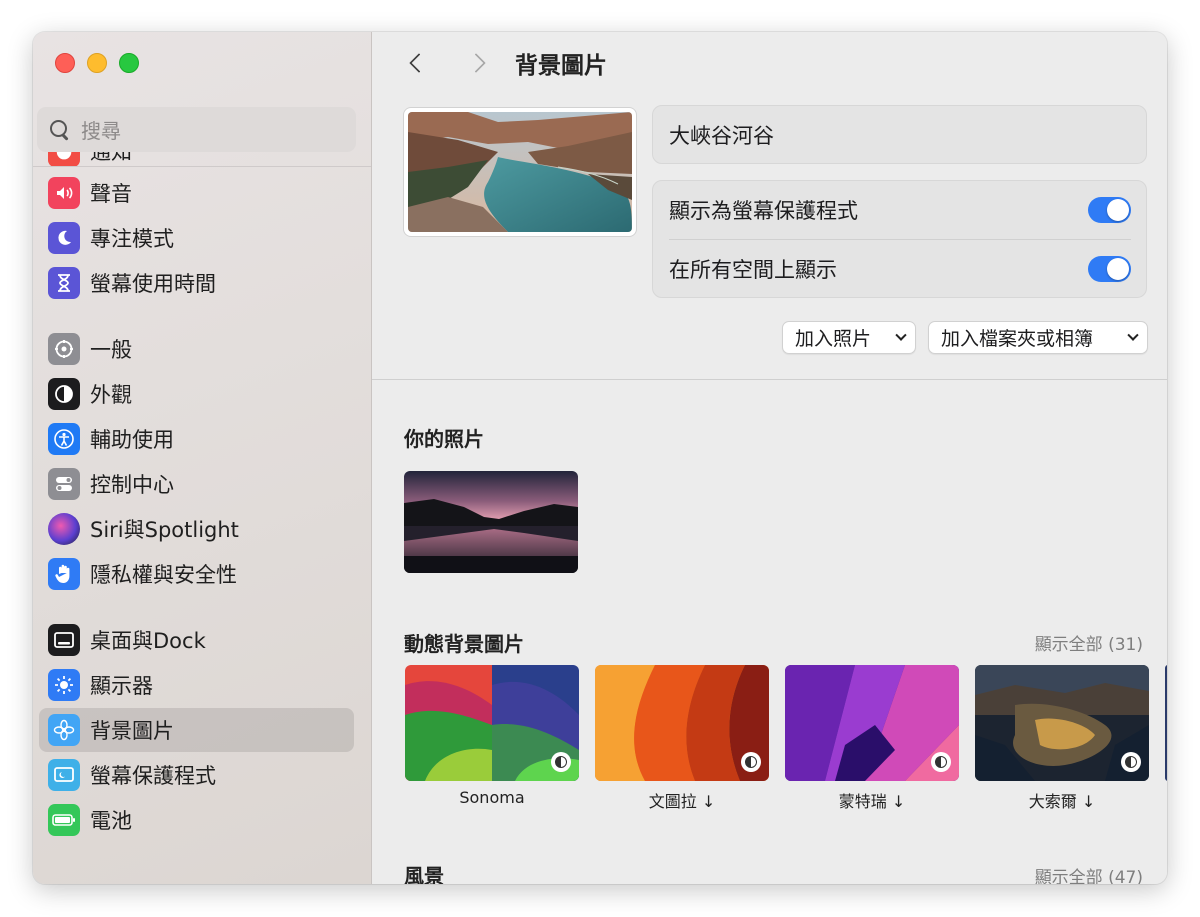  I want to click on your-photo-thumbnail, so click(491, 522).